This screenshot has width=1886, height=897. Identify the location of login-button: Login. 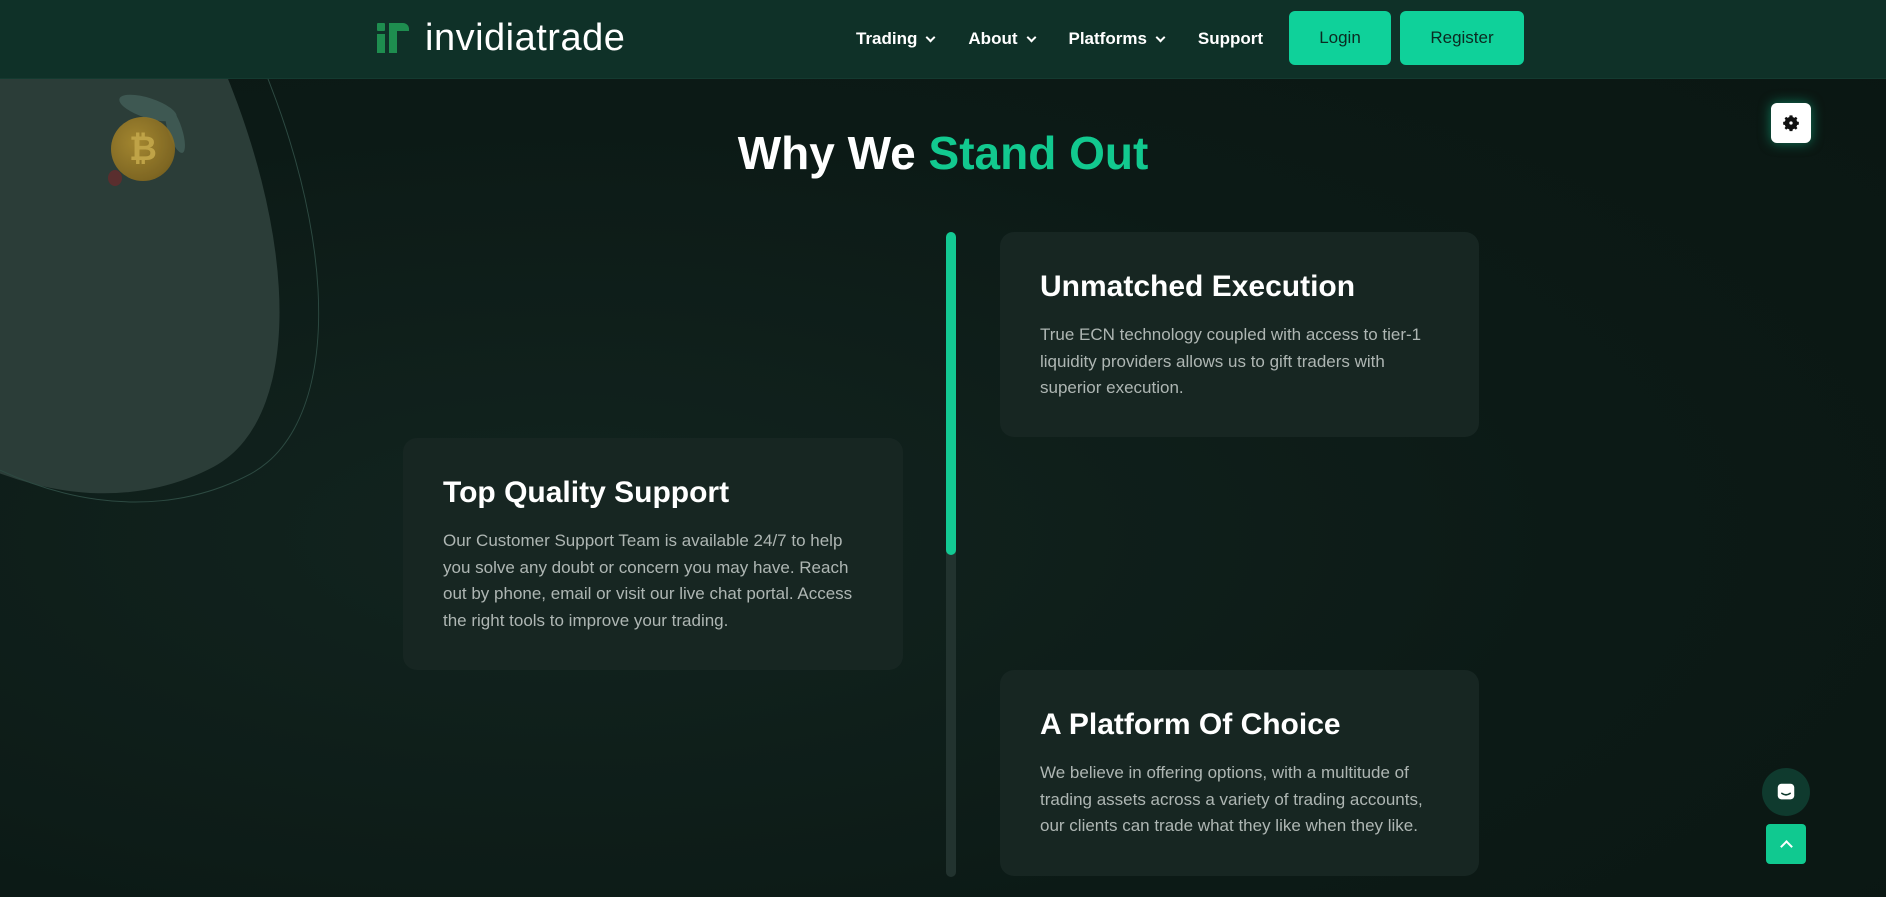
(1340, 38).